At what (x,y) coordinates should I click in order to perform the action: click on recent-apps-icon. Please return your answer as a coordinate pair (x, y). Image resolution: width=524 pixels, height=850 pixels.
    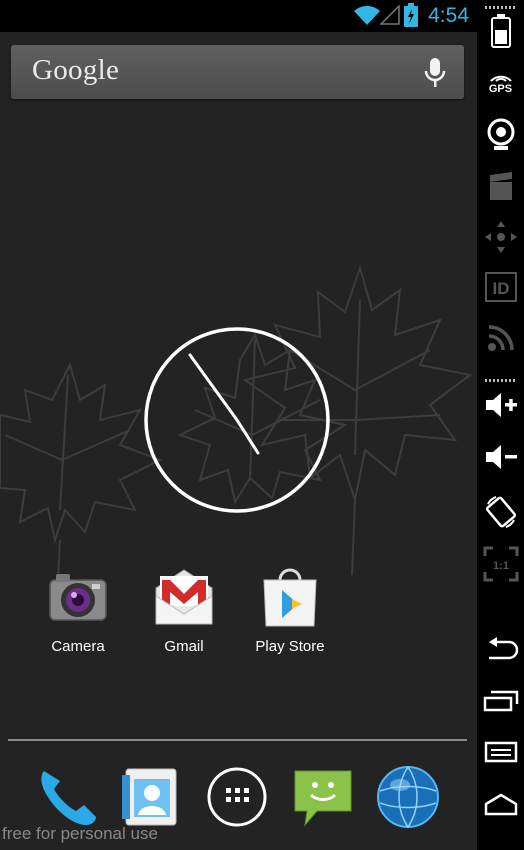
    Looking at the image, I should click on (500, 701).